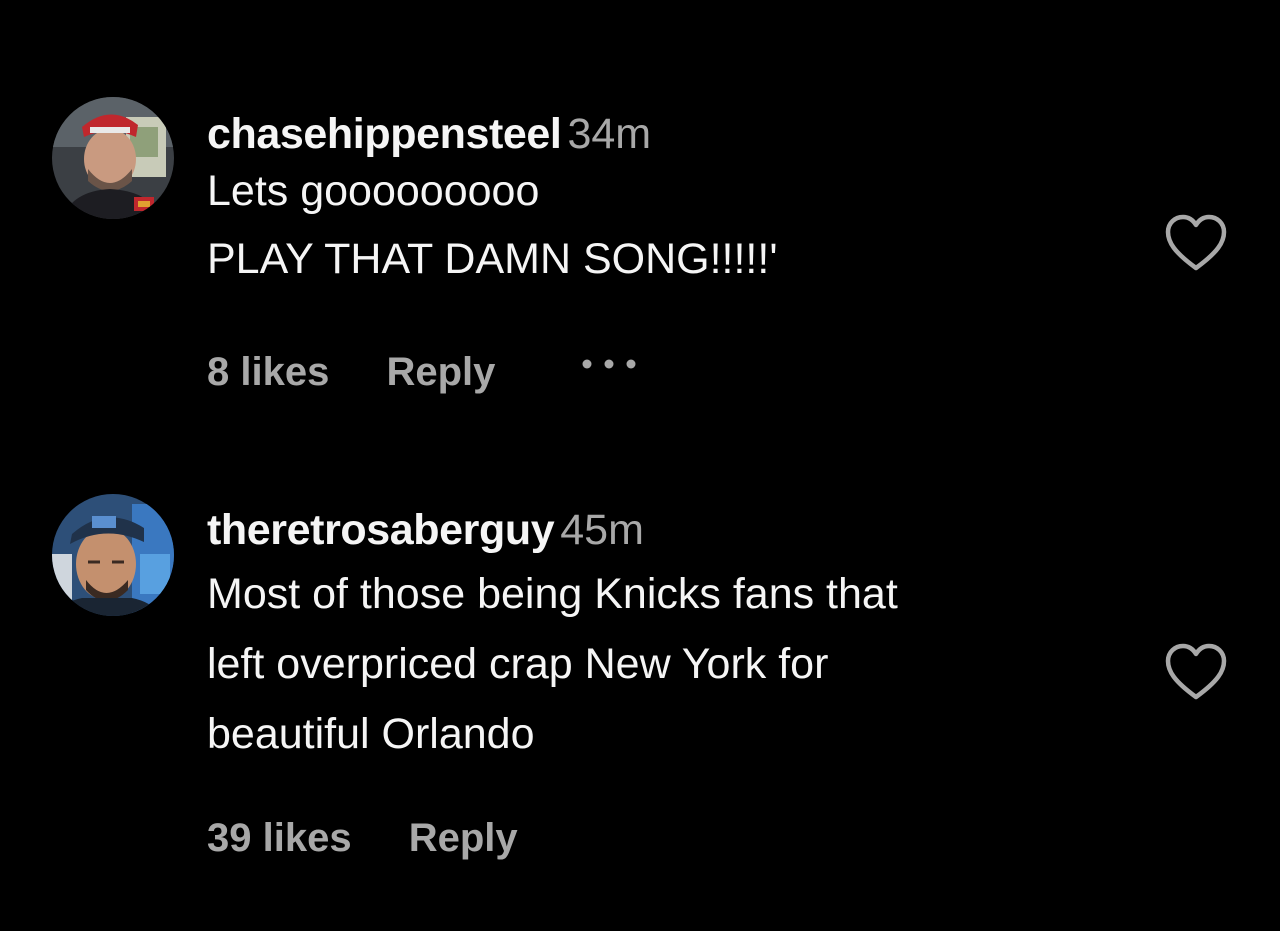  What do you see at coordinates (371, 734) in the screenshot?
I see `comment-text-line: beautiful Orlando` at bounding box center [371, 734].